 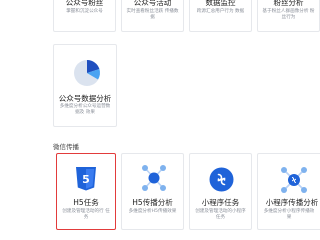 I want to click on card-title: 公众号粉丝, so click(x=84, y=3).